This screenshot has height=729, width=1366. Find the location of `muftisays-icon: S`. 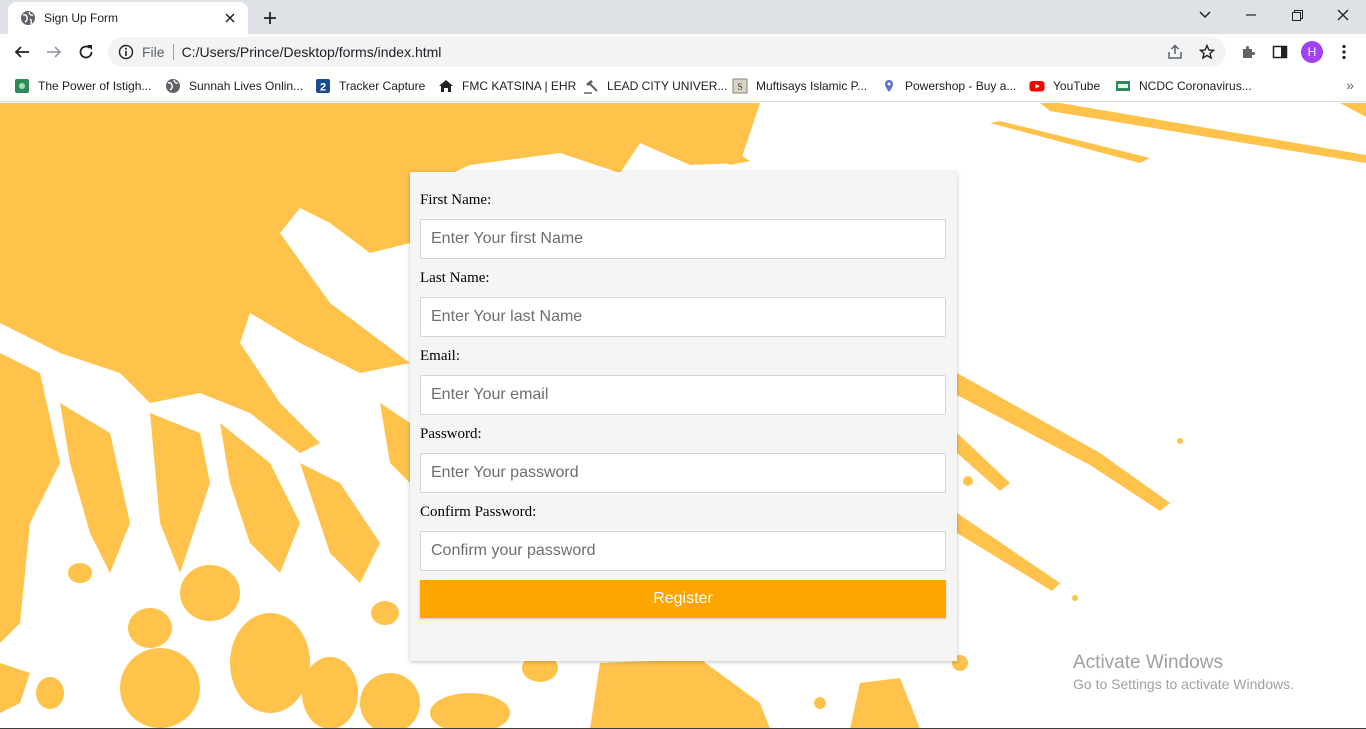

muftisays-icon: S is located at coordinates (740, 86).